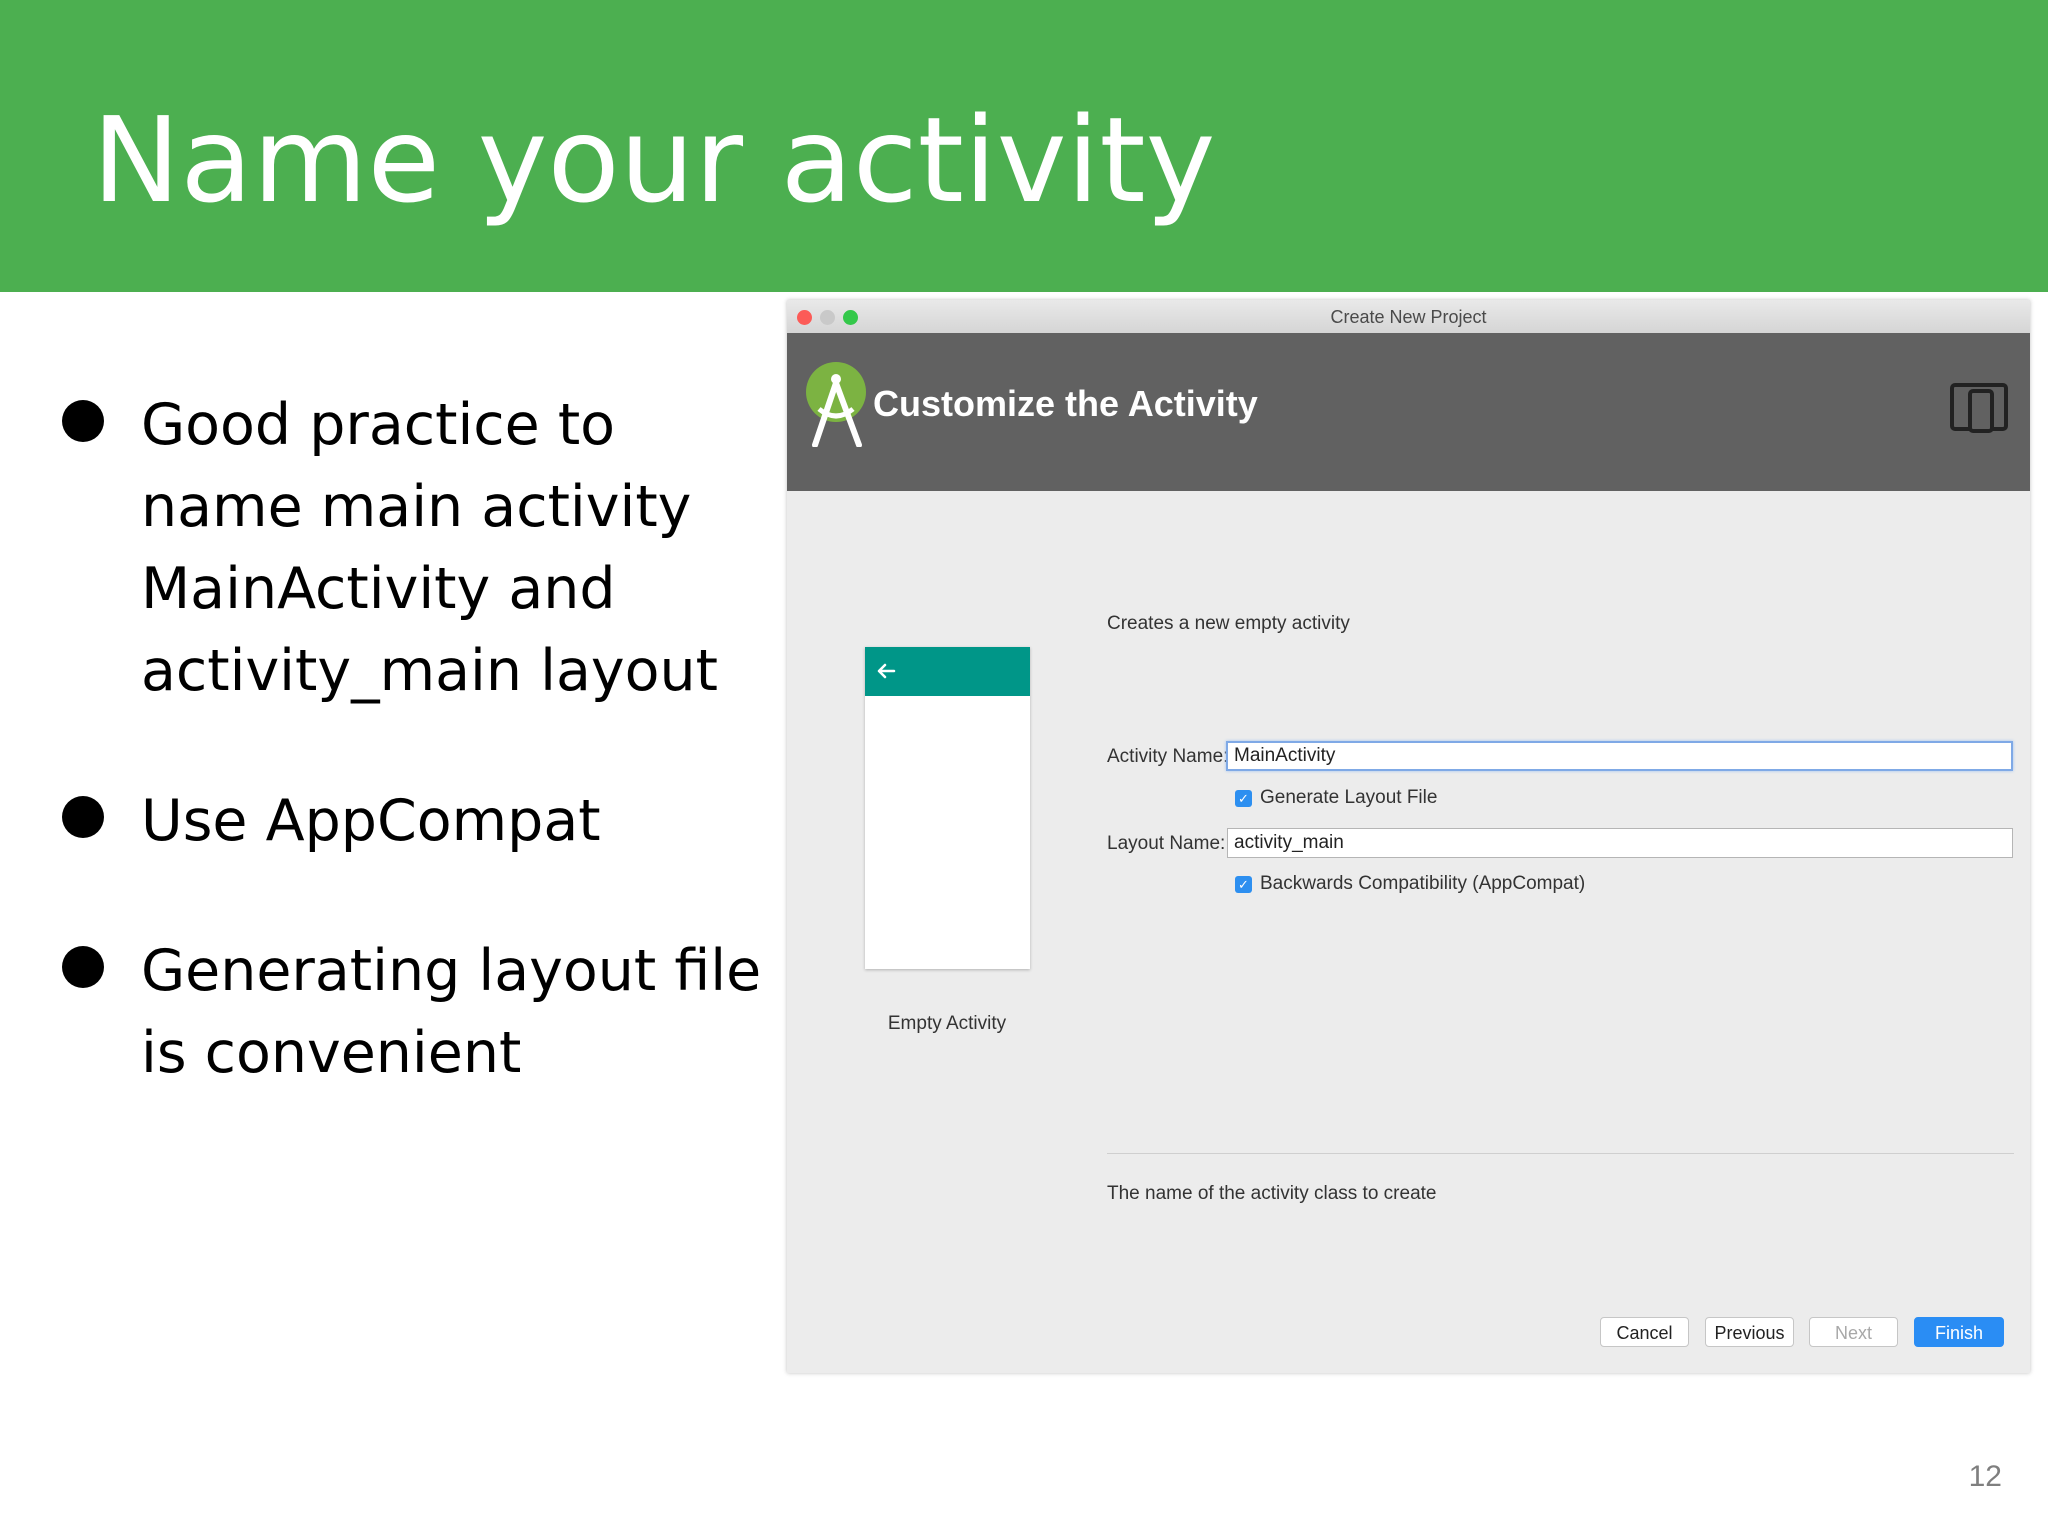 Image resolution: width=2048 pixels, height=1536 pixels. I want to click on bullet-line: Use AppCompat, so click(371, 821).